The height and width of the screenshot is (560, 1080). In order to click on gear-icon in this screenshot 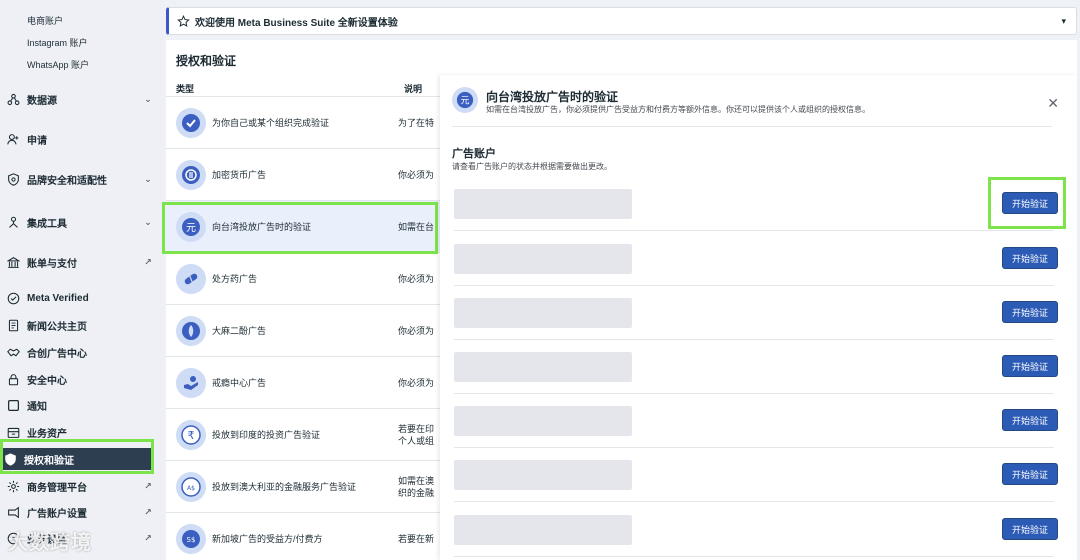, I will do `click(13, 486)`.